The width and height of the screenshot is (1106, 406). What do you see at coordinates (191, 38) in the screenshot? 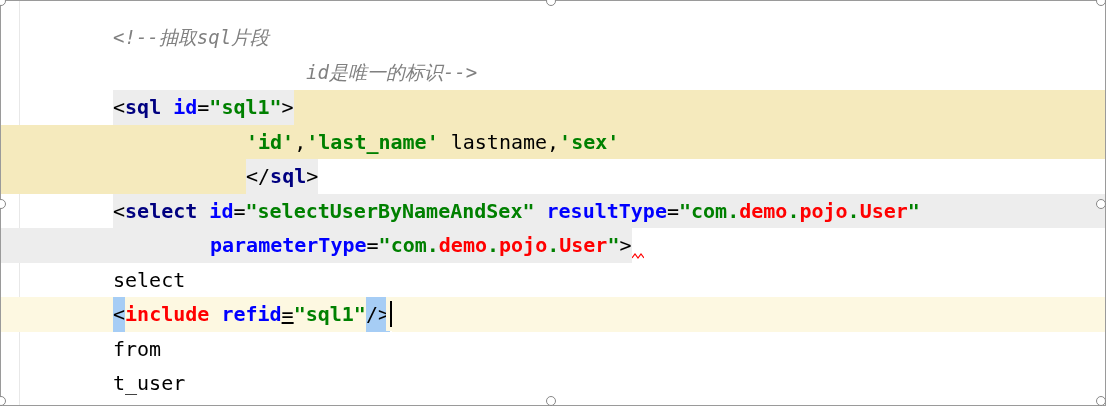
I see `code-line: <!--抽取sql片段` at bounding box center [191, 38].